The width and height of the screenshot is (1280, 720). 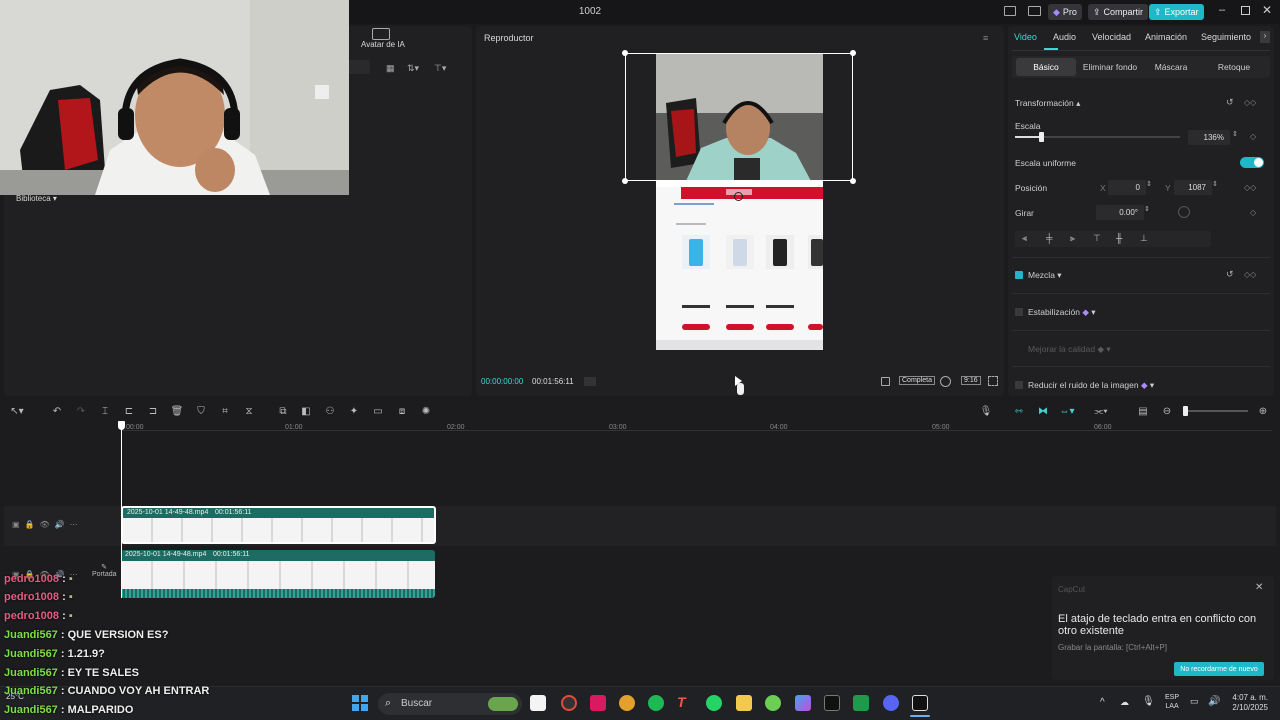 What do you see at coordinates (1119, 238) in the screenshot?
I see `align-center-v-icon: ╫` at bounding box center [1119, 238].